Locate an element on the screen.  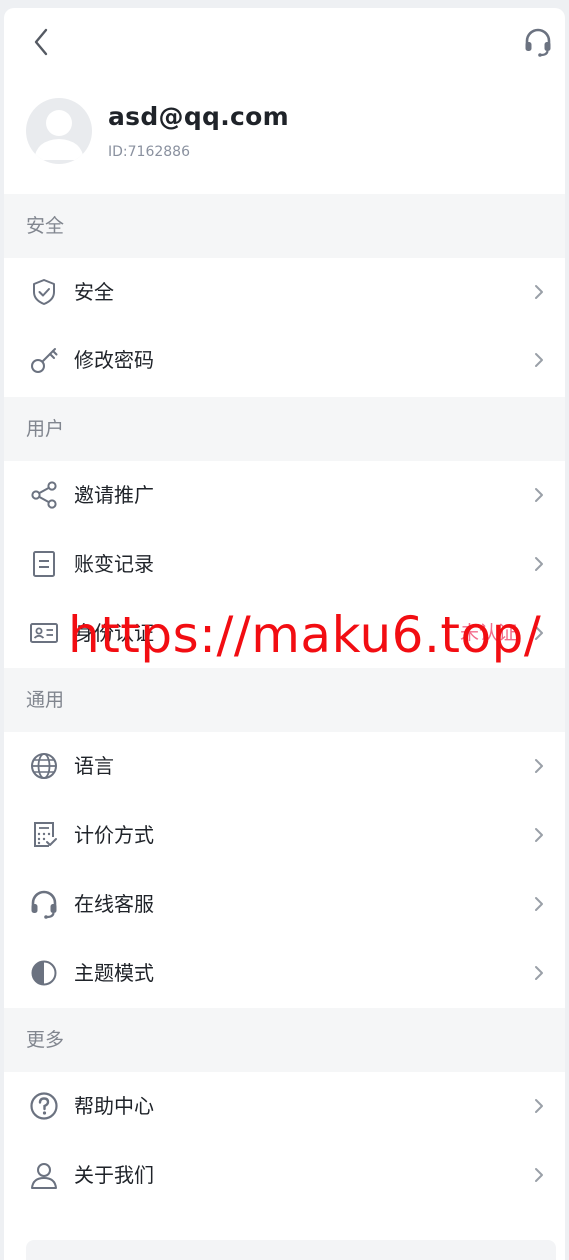
menu-item-label: 安全 is located at coordinates (94, 292).